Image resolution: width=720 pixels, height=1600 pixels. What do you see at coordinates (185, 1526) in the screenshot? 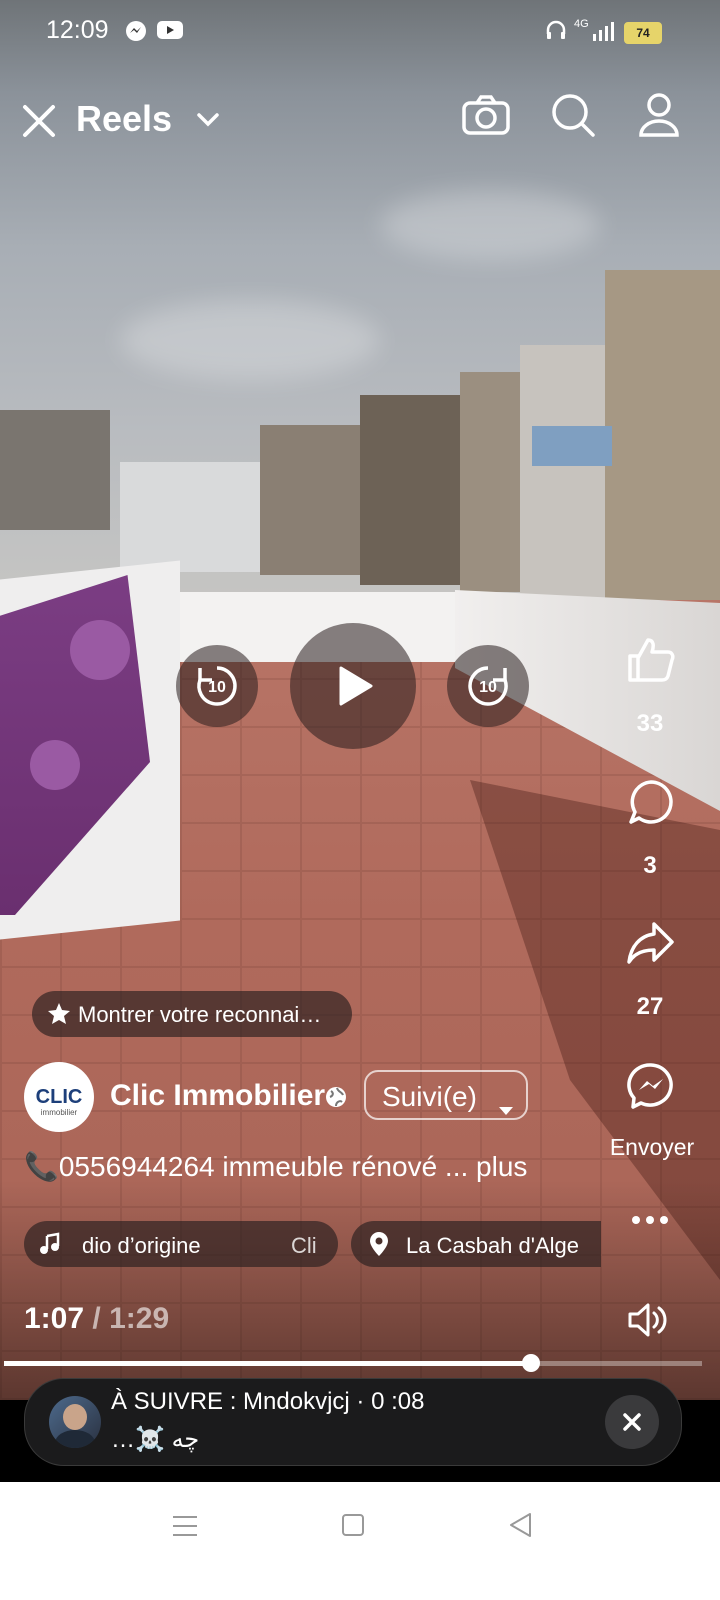
I see `recents-menu-icon` at bounding box center [185, 1526].